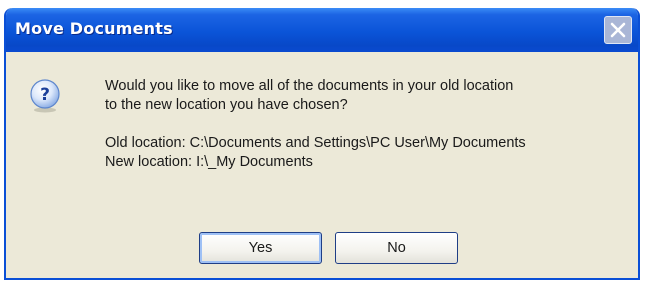 This screenshot has height=282, width=645. Describe the element at coordinates (226, 105) in the screenshot. I see `question-line-2: to the new location you have chosen?` at that location.